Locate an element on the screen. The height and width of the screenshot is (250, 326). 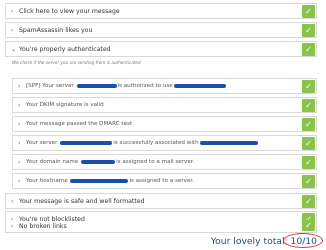
highlight-circle is located at coordinates (303, 240).